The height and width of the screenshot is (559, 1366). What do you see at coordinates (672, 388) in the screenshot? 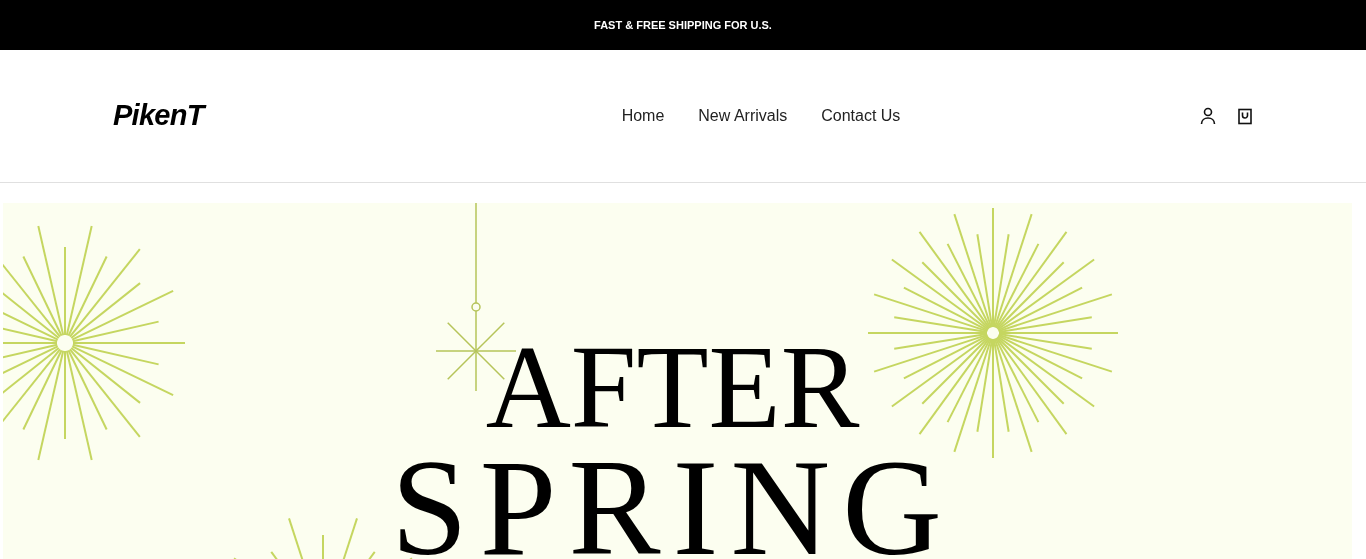
I see `hero-title: AFTER` at bounding box center [672, 388].